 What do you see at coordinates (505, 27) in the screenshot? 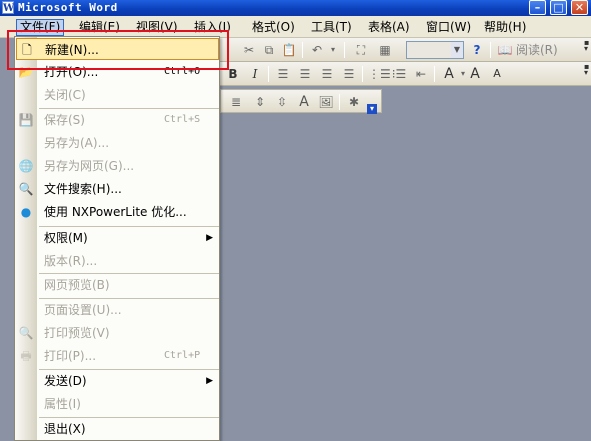
I see `menu-help: 帮助(H)` at bounding box center [505, 27].